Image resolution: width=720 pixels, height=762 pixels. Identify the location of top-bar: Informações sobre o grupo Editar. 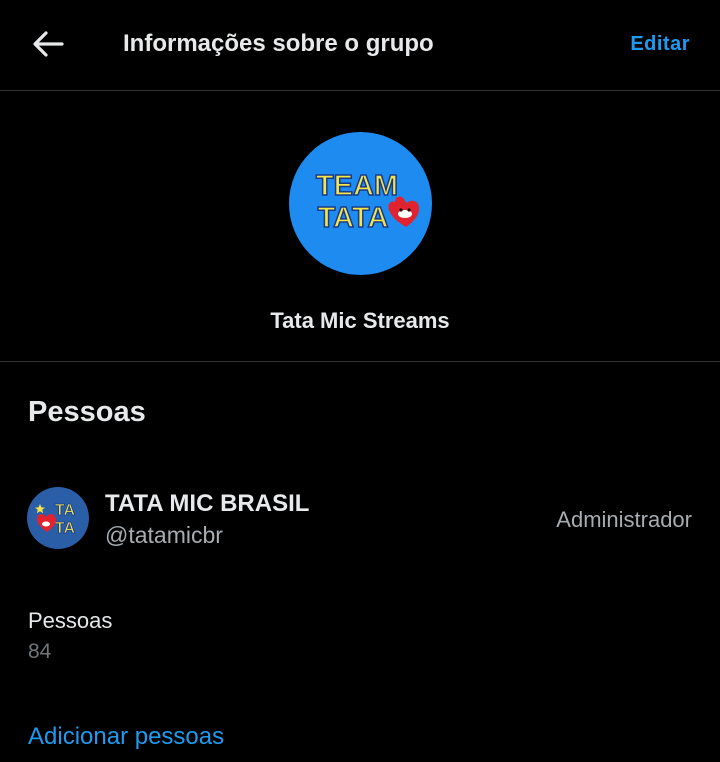
(360, 45).